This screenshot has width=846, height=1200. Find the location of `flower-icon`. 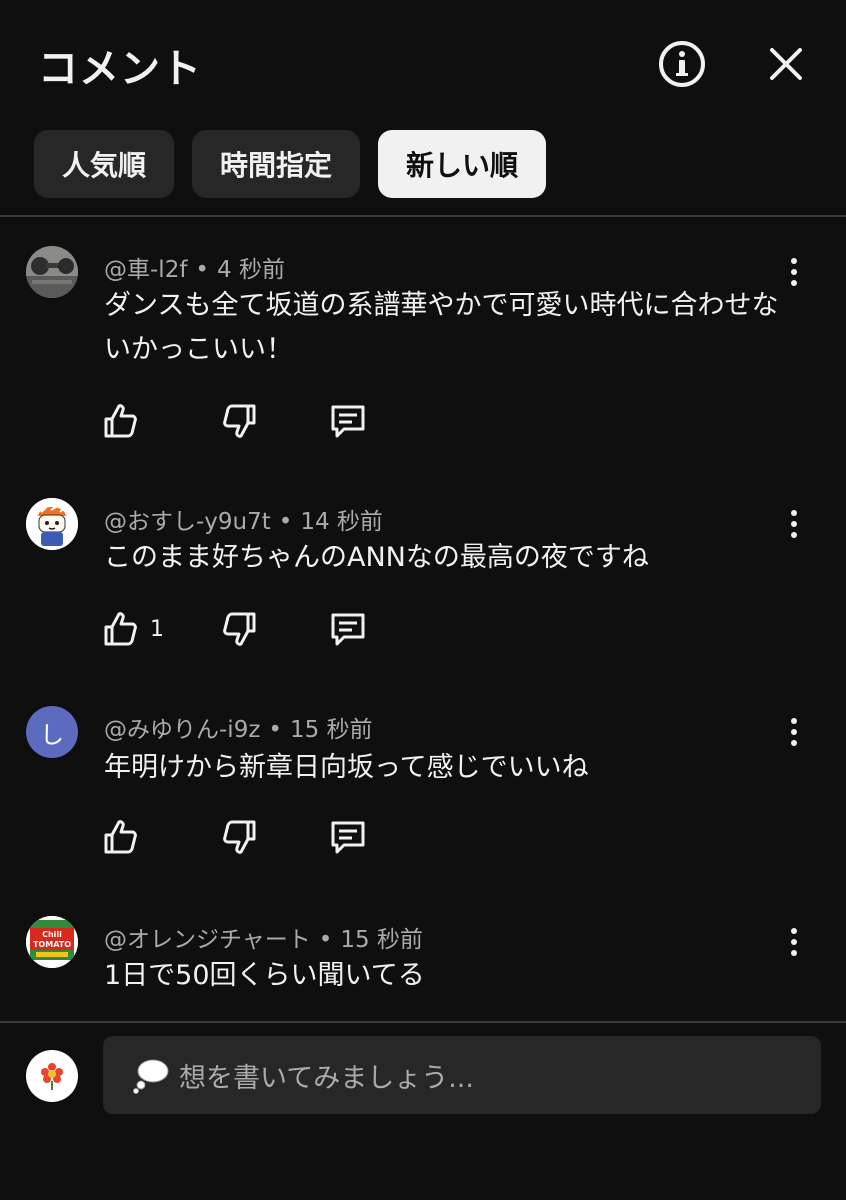

flower-icon is located at coordinates (52, 1076).